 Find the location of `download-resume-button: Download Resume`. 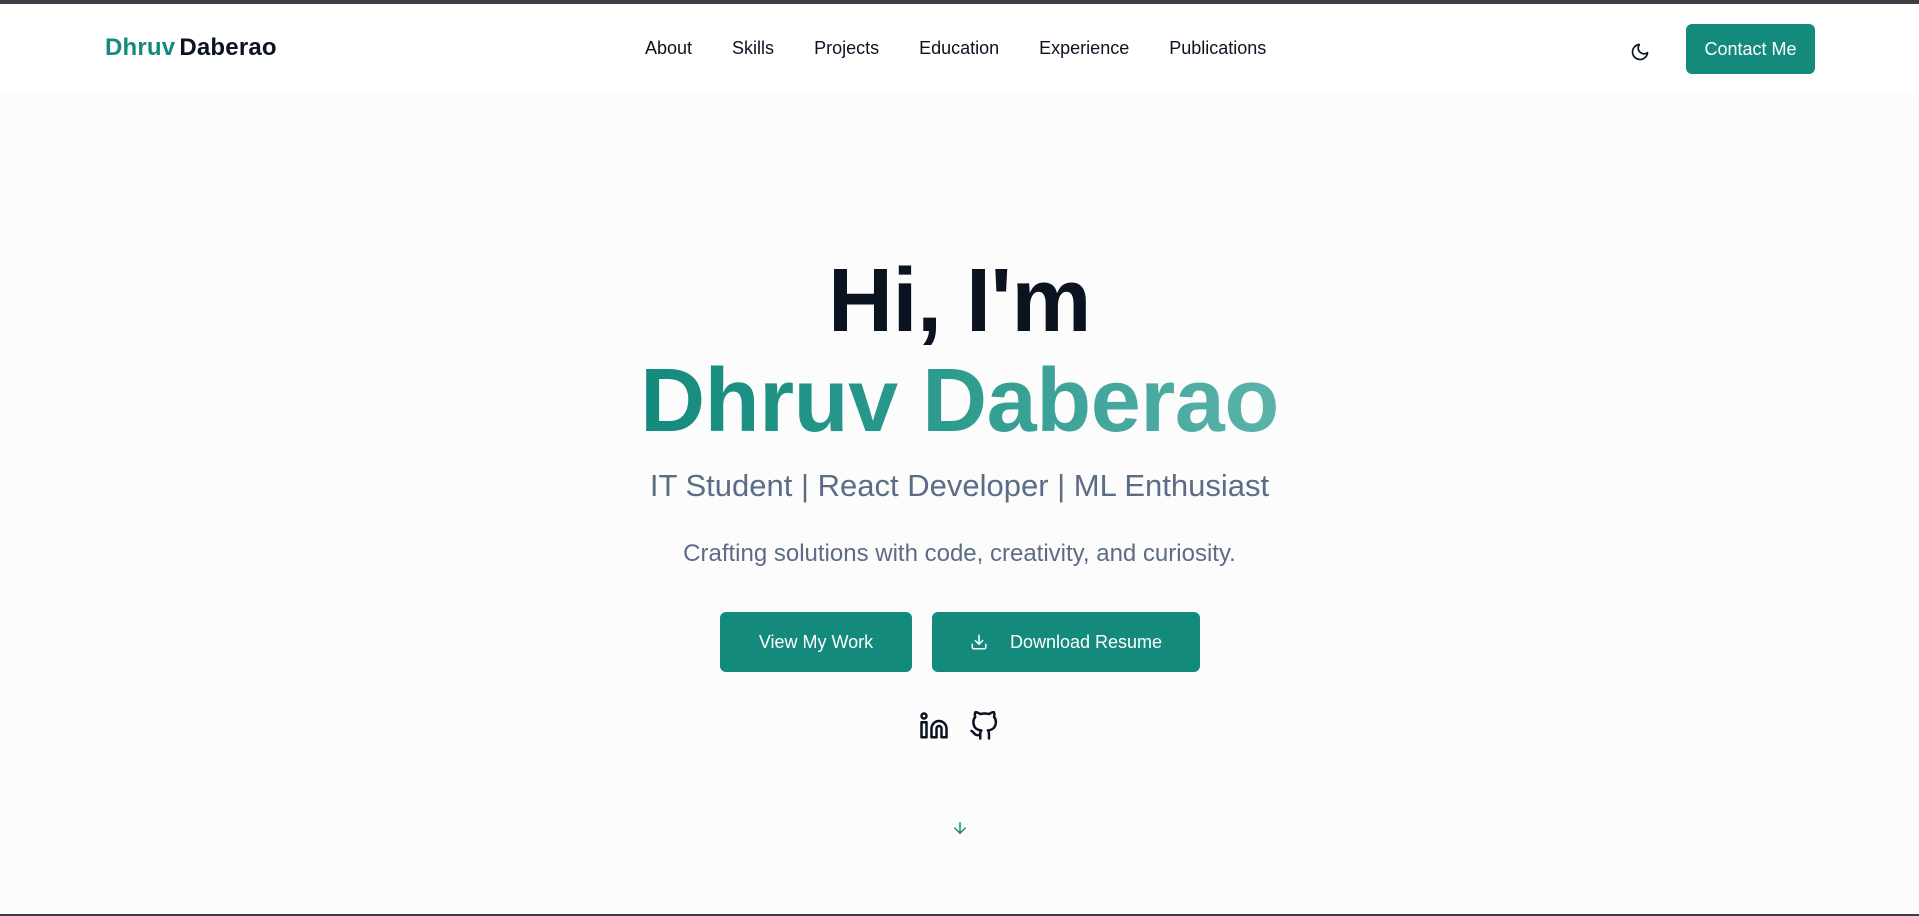

download-resume-button: Download Resume is located at coordinates (1066, 642).